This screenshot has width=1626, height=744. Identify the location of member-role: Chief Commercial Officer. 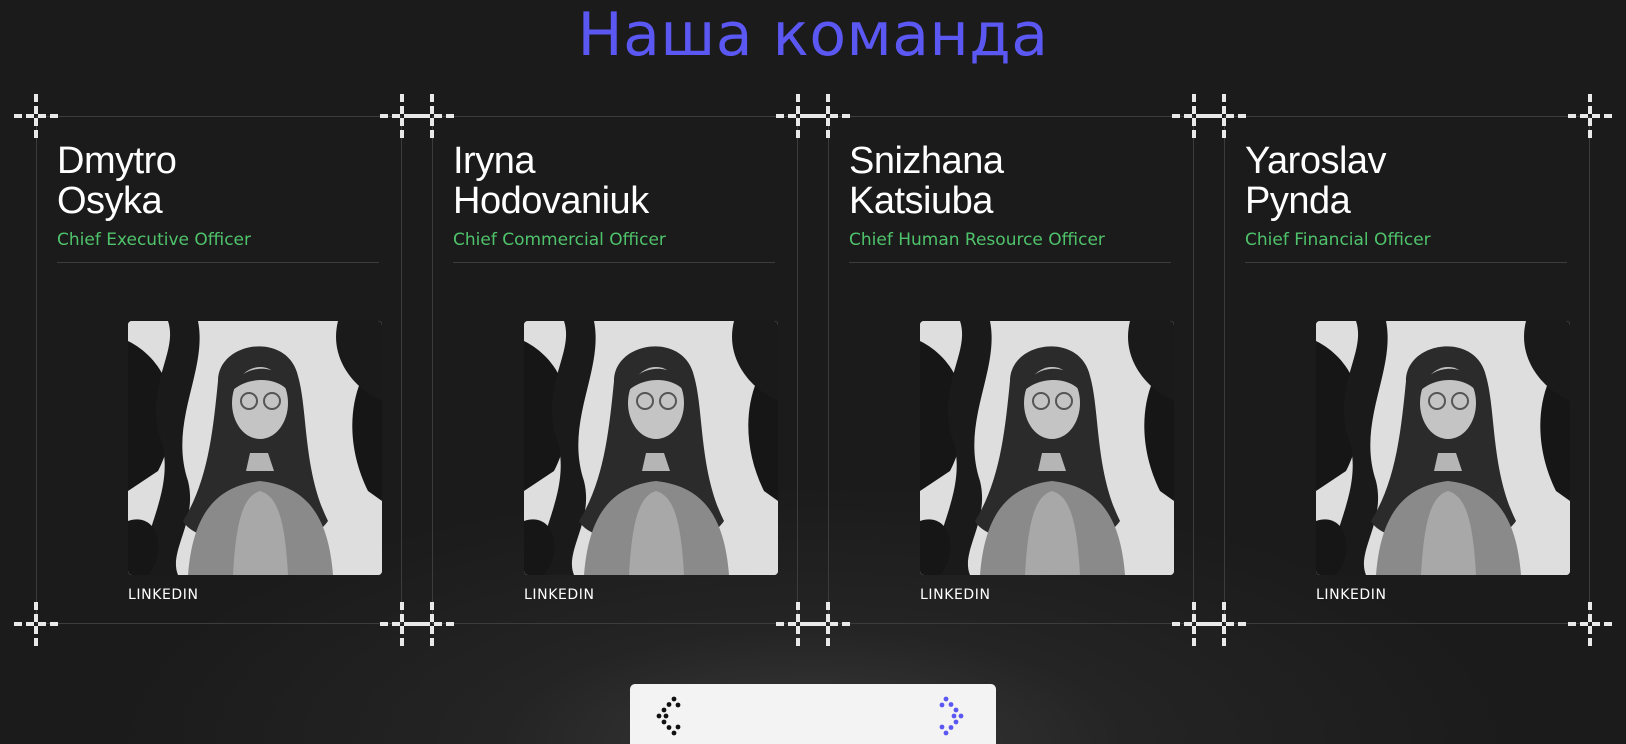
(559, 240).